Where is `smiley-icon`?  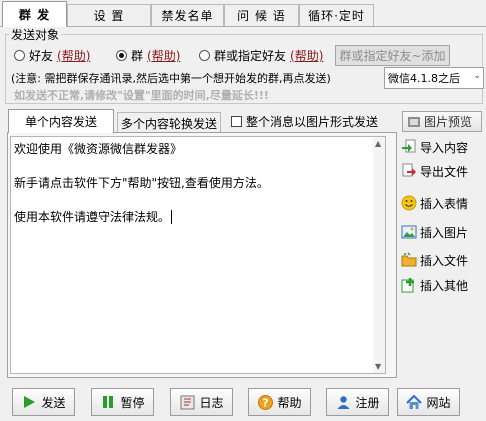
smiley-icon is located at coordinates (409, 203).